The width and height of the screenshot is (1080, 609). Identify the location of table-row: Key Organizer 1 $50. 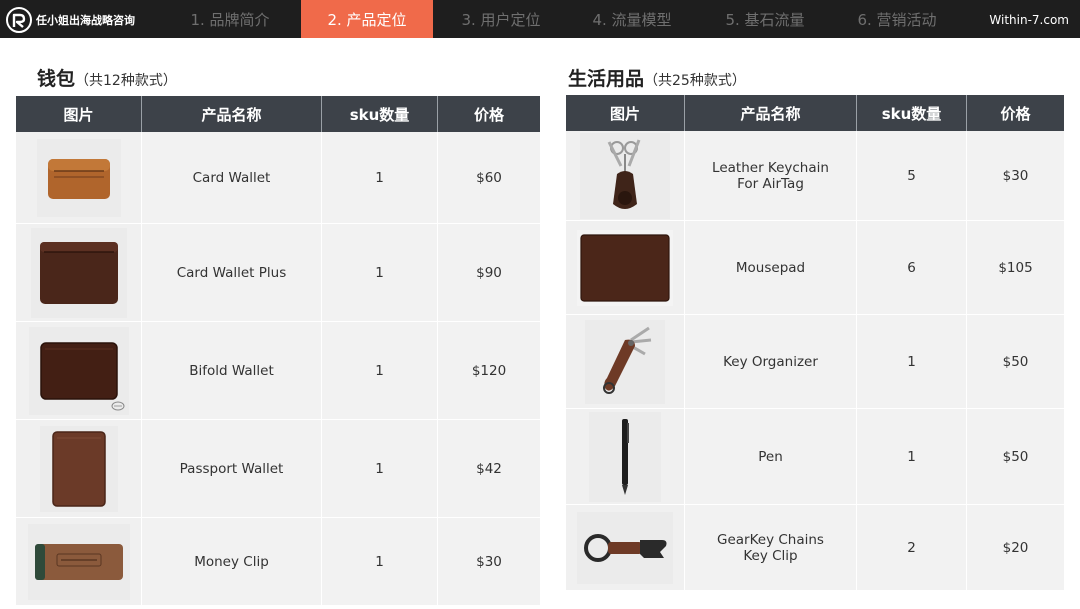
(815, 362).